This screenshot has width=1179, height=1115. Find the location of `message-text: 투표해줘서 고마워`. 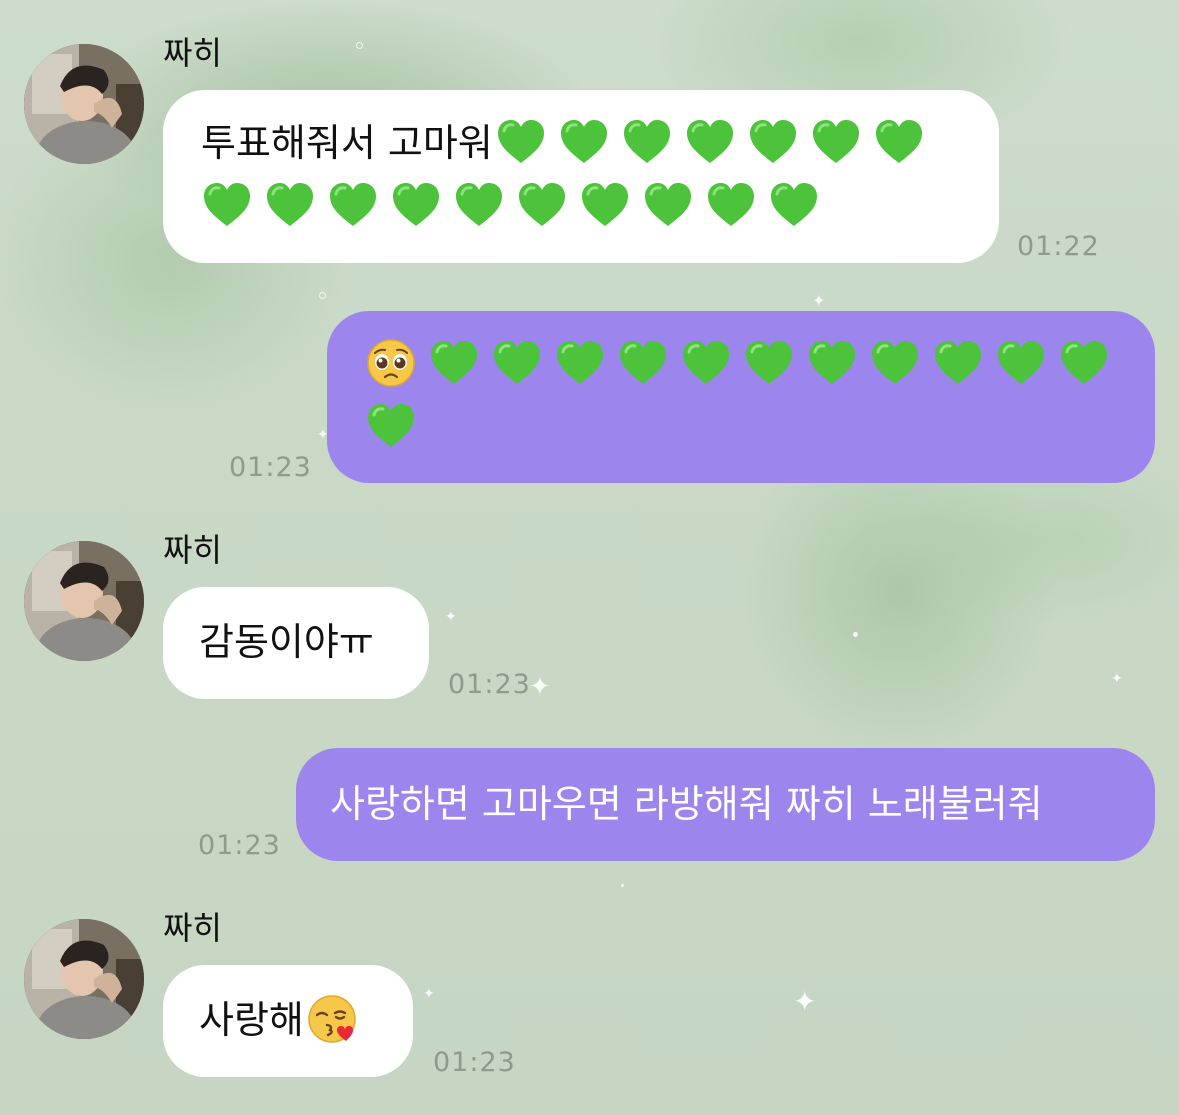

message-text: 투표해줘서 고마워 is located at coordinates (347, 143).